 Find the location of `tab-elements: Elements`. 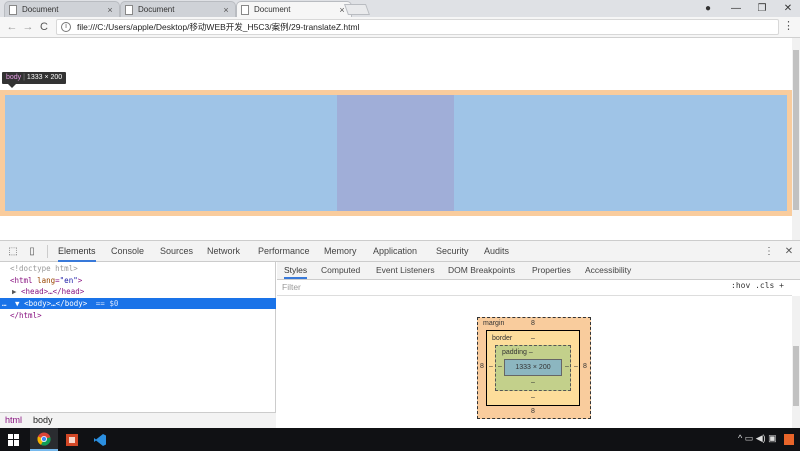

tab-elements: Elements is located at coordinates (77, 251).